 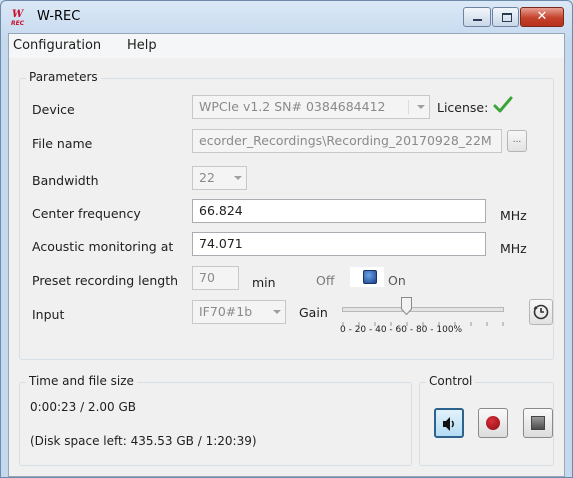 What do you see at coordinates (286, 46) in the screenshot?
I see `menu-bar: Configuration Help` at bounding box center [286, 46].